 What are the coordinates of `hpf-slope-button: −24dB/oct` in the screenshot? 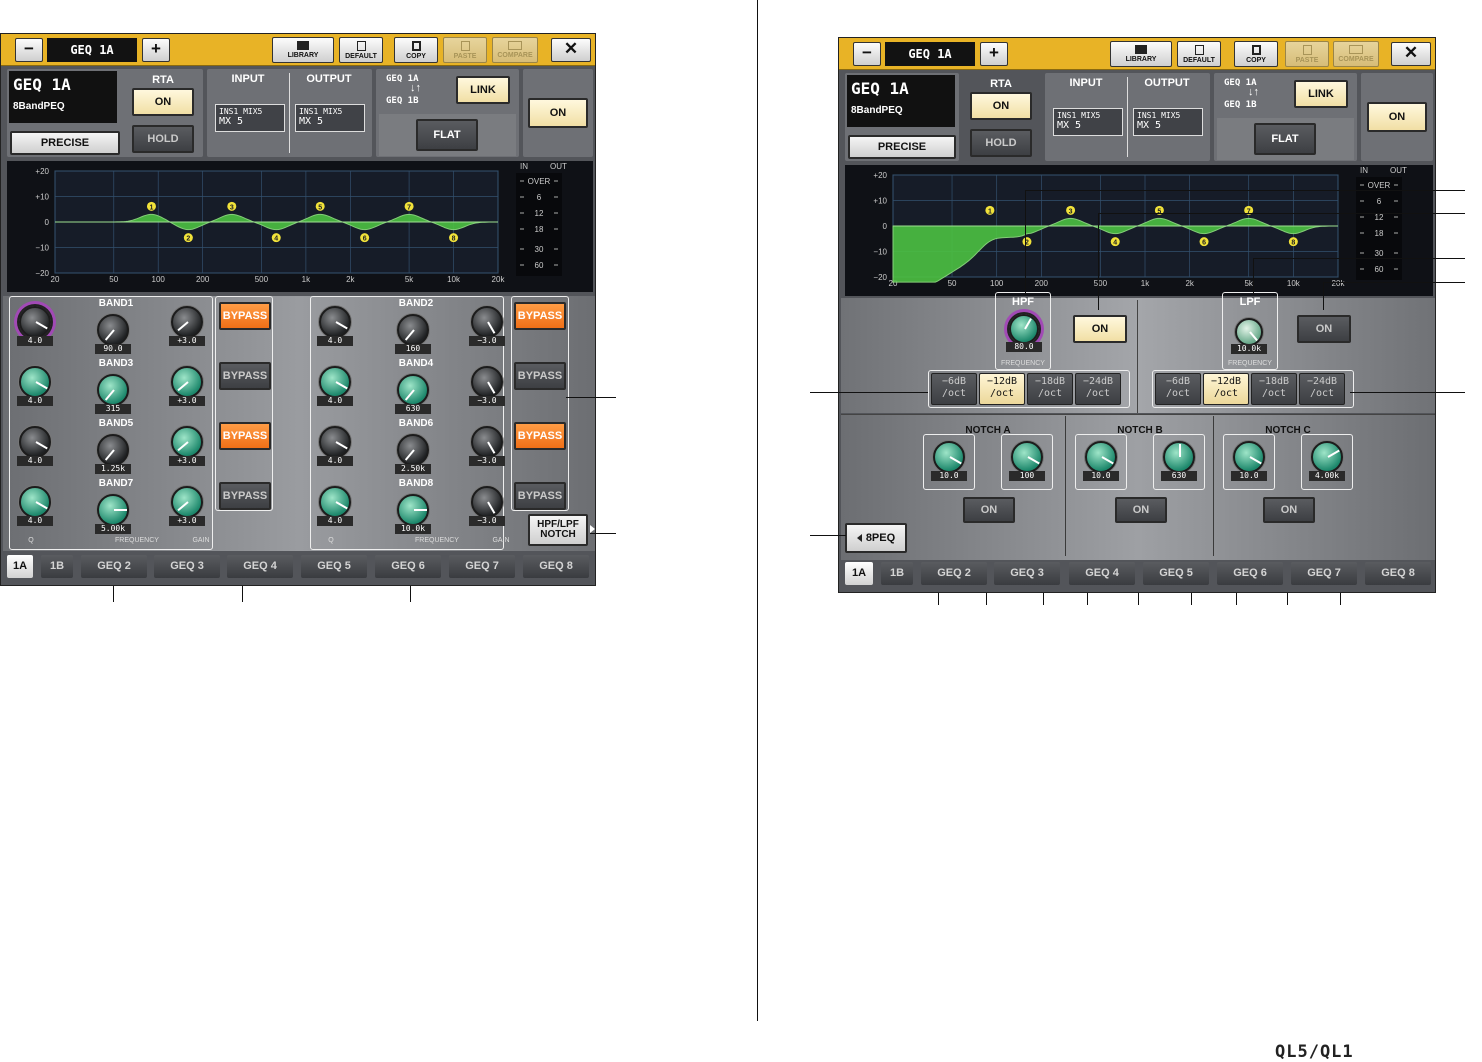 It's located at (1098, 389).